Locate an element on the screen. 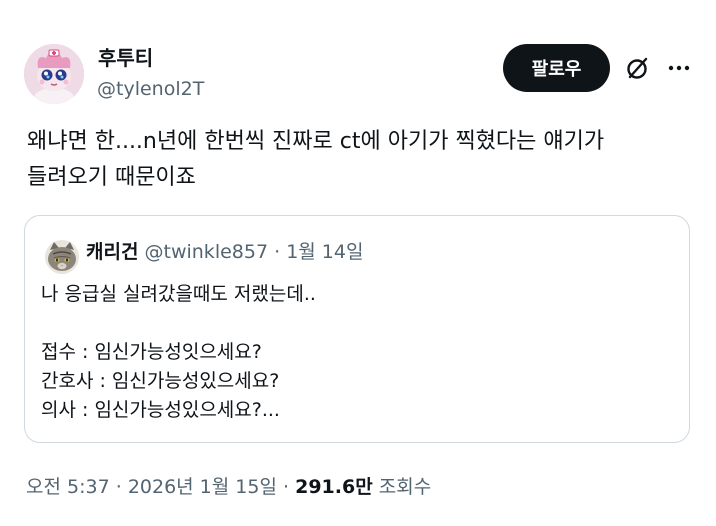 The width and height of the screenshot is (716, 526). quote-header: 캐리건 @twinkle857 · 1월 14일 is located at coordinates (224, 252).